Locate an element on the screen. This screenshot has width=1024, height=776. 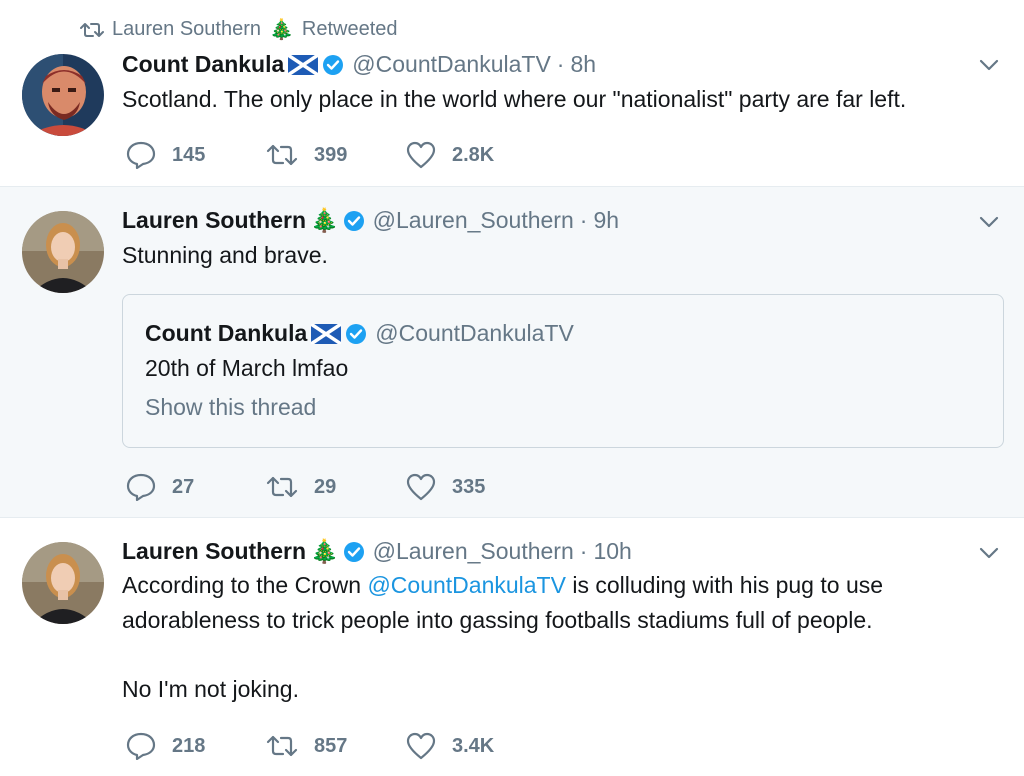
tweet-actions: 218 857 3.4K is located at coordinates (336, 746).